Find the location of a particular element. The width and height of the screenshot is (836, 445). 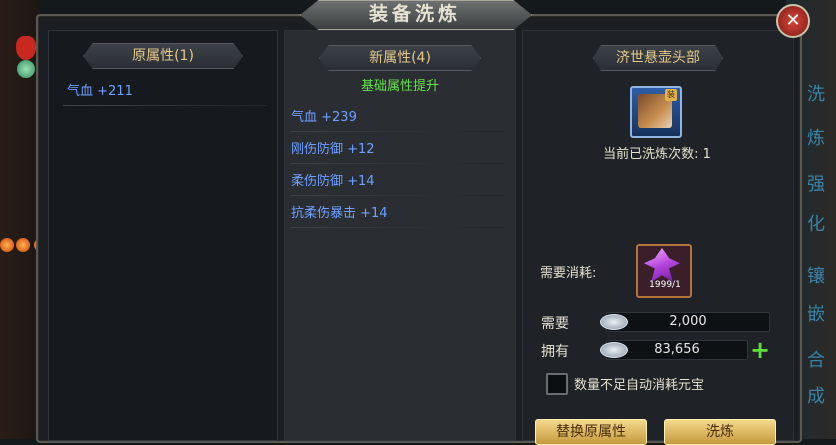

new-stat-2: 刚伤防御 +12 is located at coordinates (333, 149).